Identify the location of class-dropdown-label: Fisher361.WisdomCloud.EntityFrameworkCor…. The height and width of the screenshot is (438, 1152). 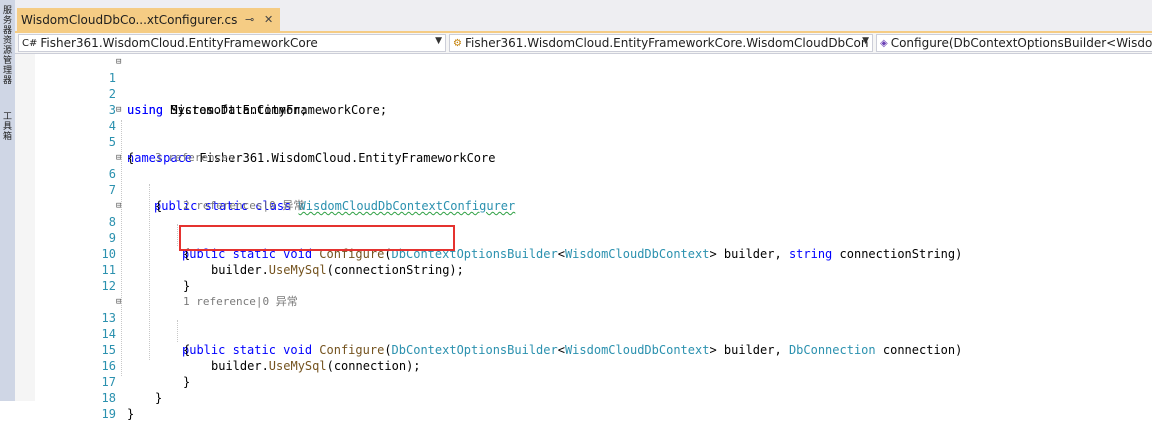
(666, 43).